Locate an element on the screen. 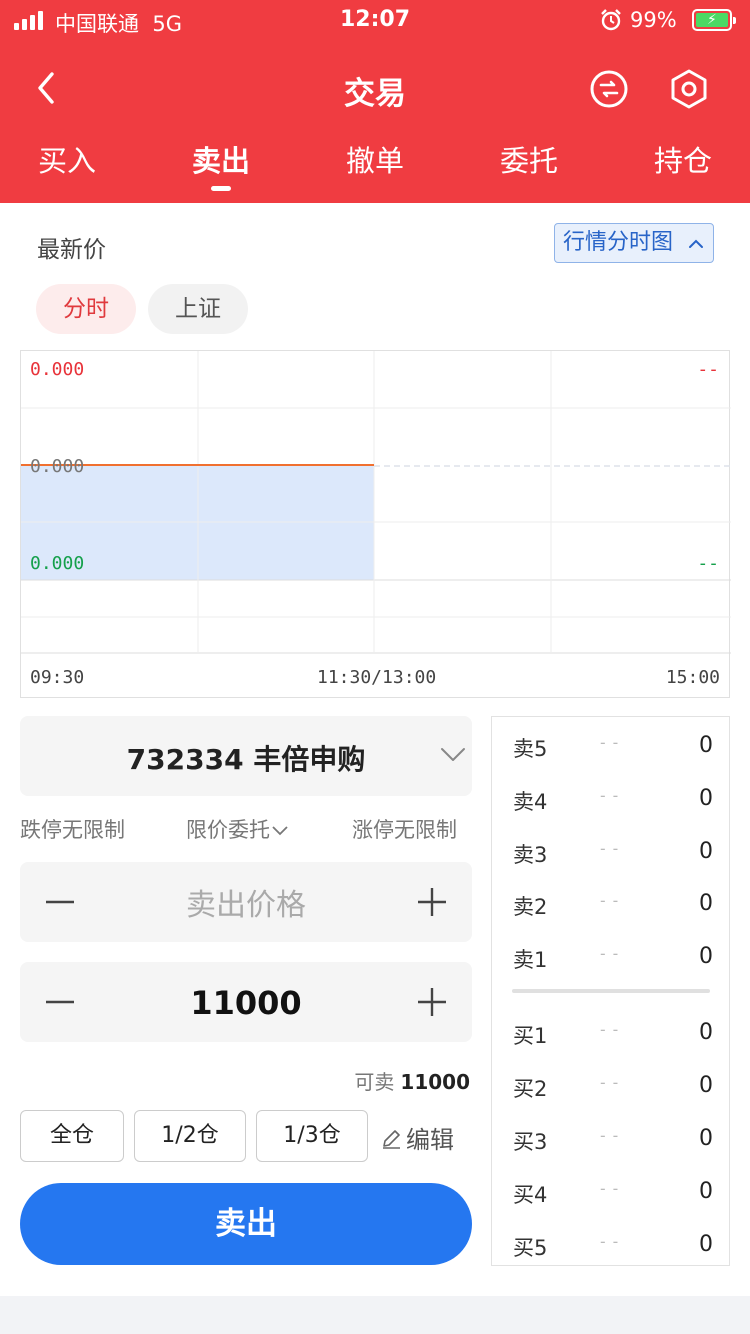 The height and width of the screenshot is (1334, 750). pill-minute-chart: 分时 is located at coordinates (86, 309).